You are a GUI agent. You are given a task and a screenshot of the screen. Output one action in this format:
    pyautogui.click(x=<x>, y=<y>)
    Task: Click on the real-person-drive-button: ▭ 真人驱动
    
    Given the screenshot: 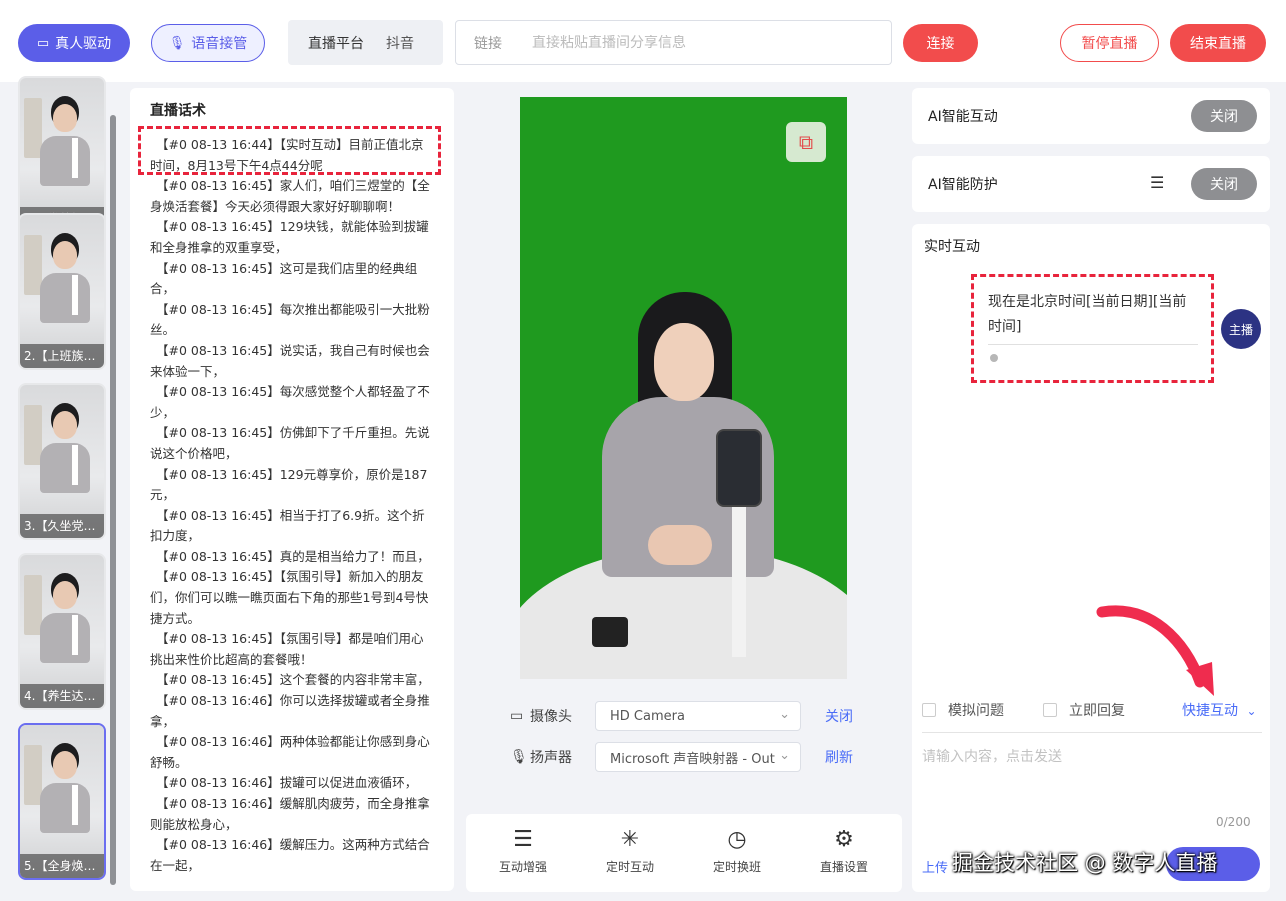 What is the action you would take?
    pyautogui.click(x=74, y=43)
    